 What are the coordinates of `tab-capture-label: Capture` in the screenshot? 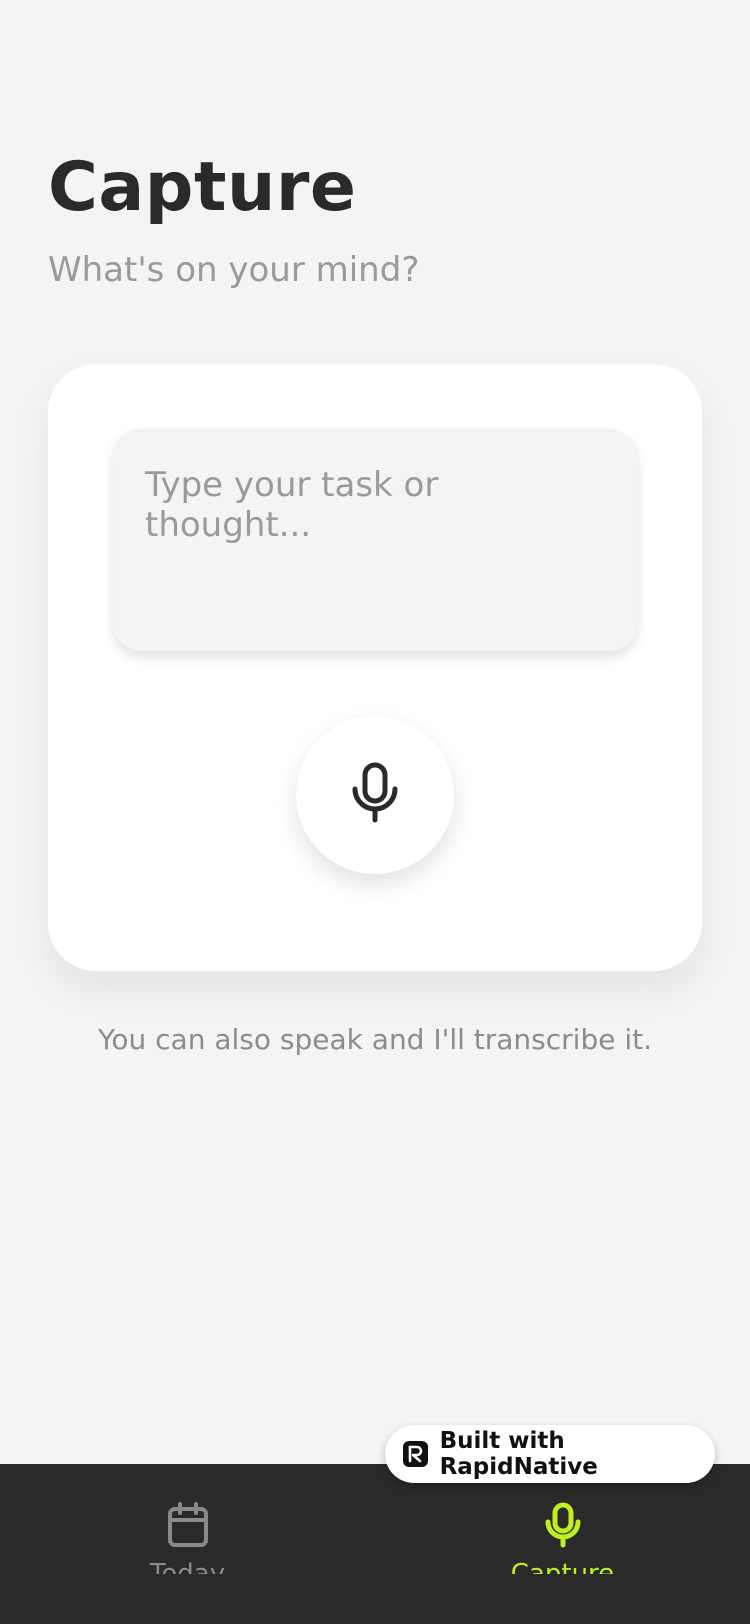 It's located at (562, 1566).